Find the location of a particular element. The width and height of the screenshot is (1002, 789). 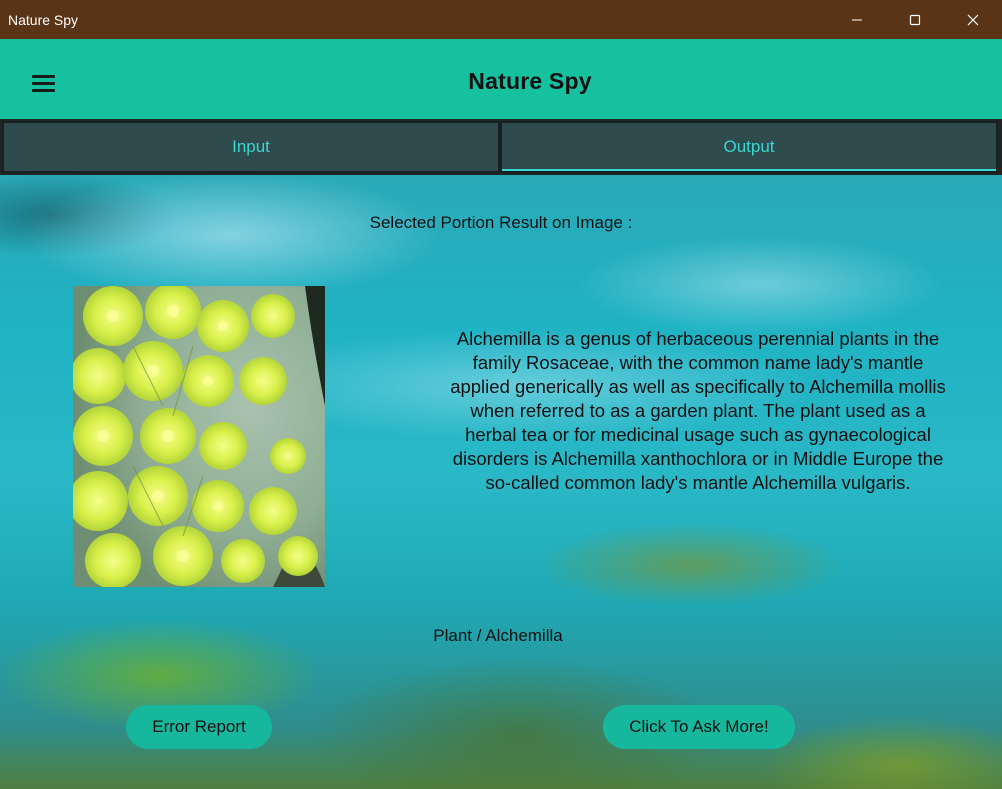

result-label: Selected Portion Result on Image : is located at coordinates (501, 222).